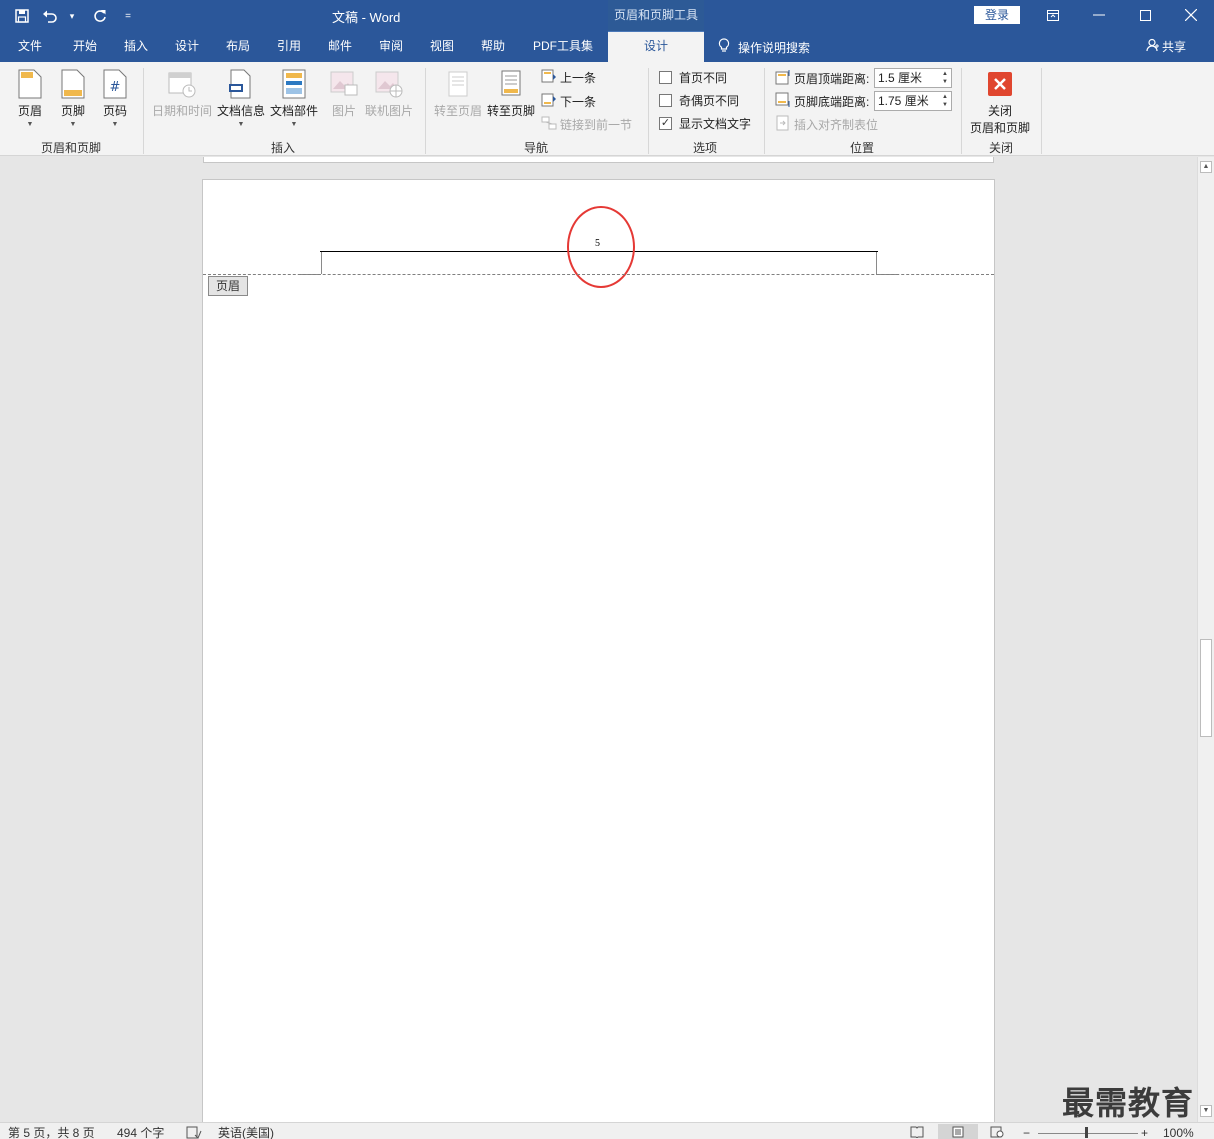 This screenshot has height=1139, width=1214. Describe the element at coordinates (389, 84) in the screenshot. I see `online-picture-icon` at that location.